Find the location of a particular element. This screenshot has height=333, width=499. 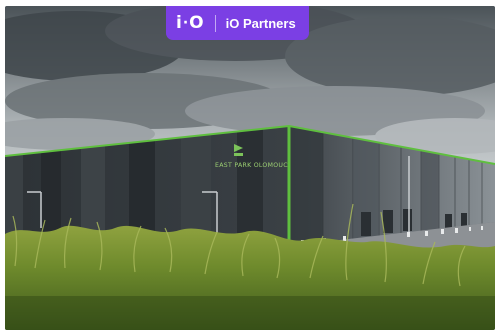

building-sign-text: EAST PARK OLOMOUC is located at coordinates (251, 165).